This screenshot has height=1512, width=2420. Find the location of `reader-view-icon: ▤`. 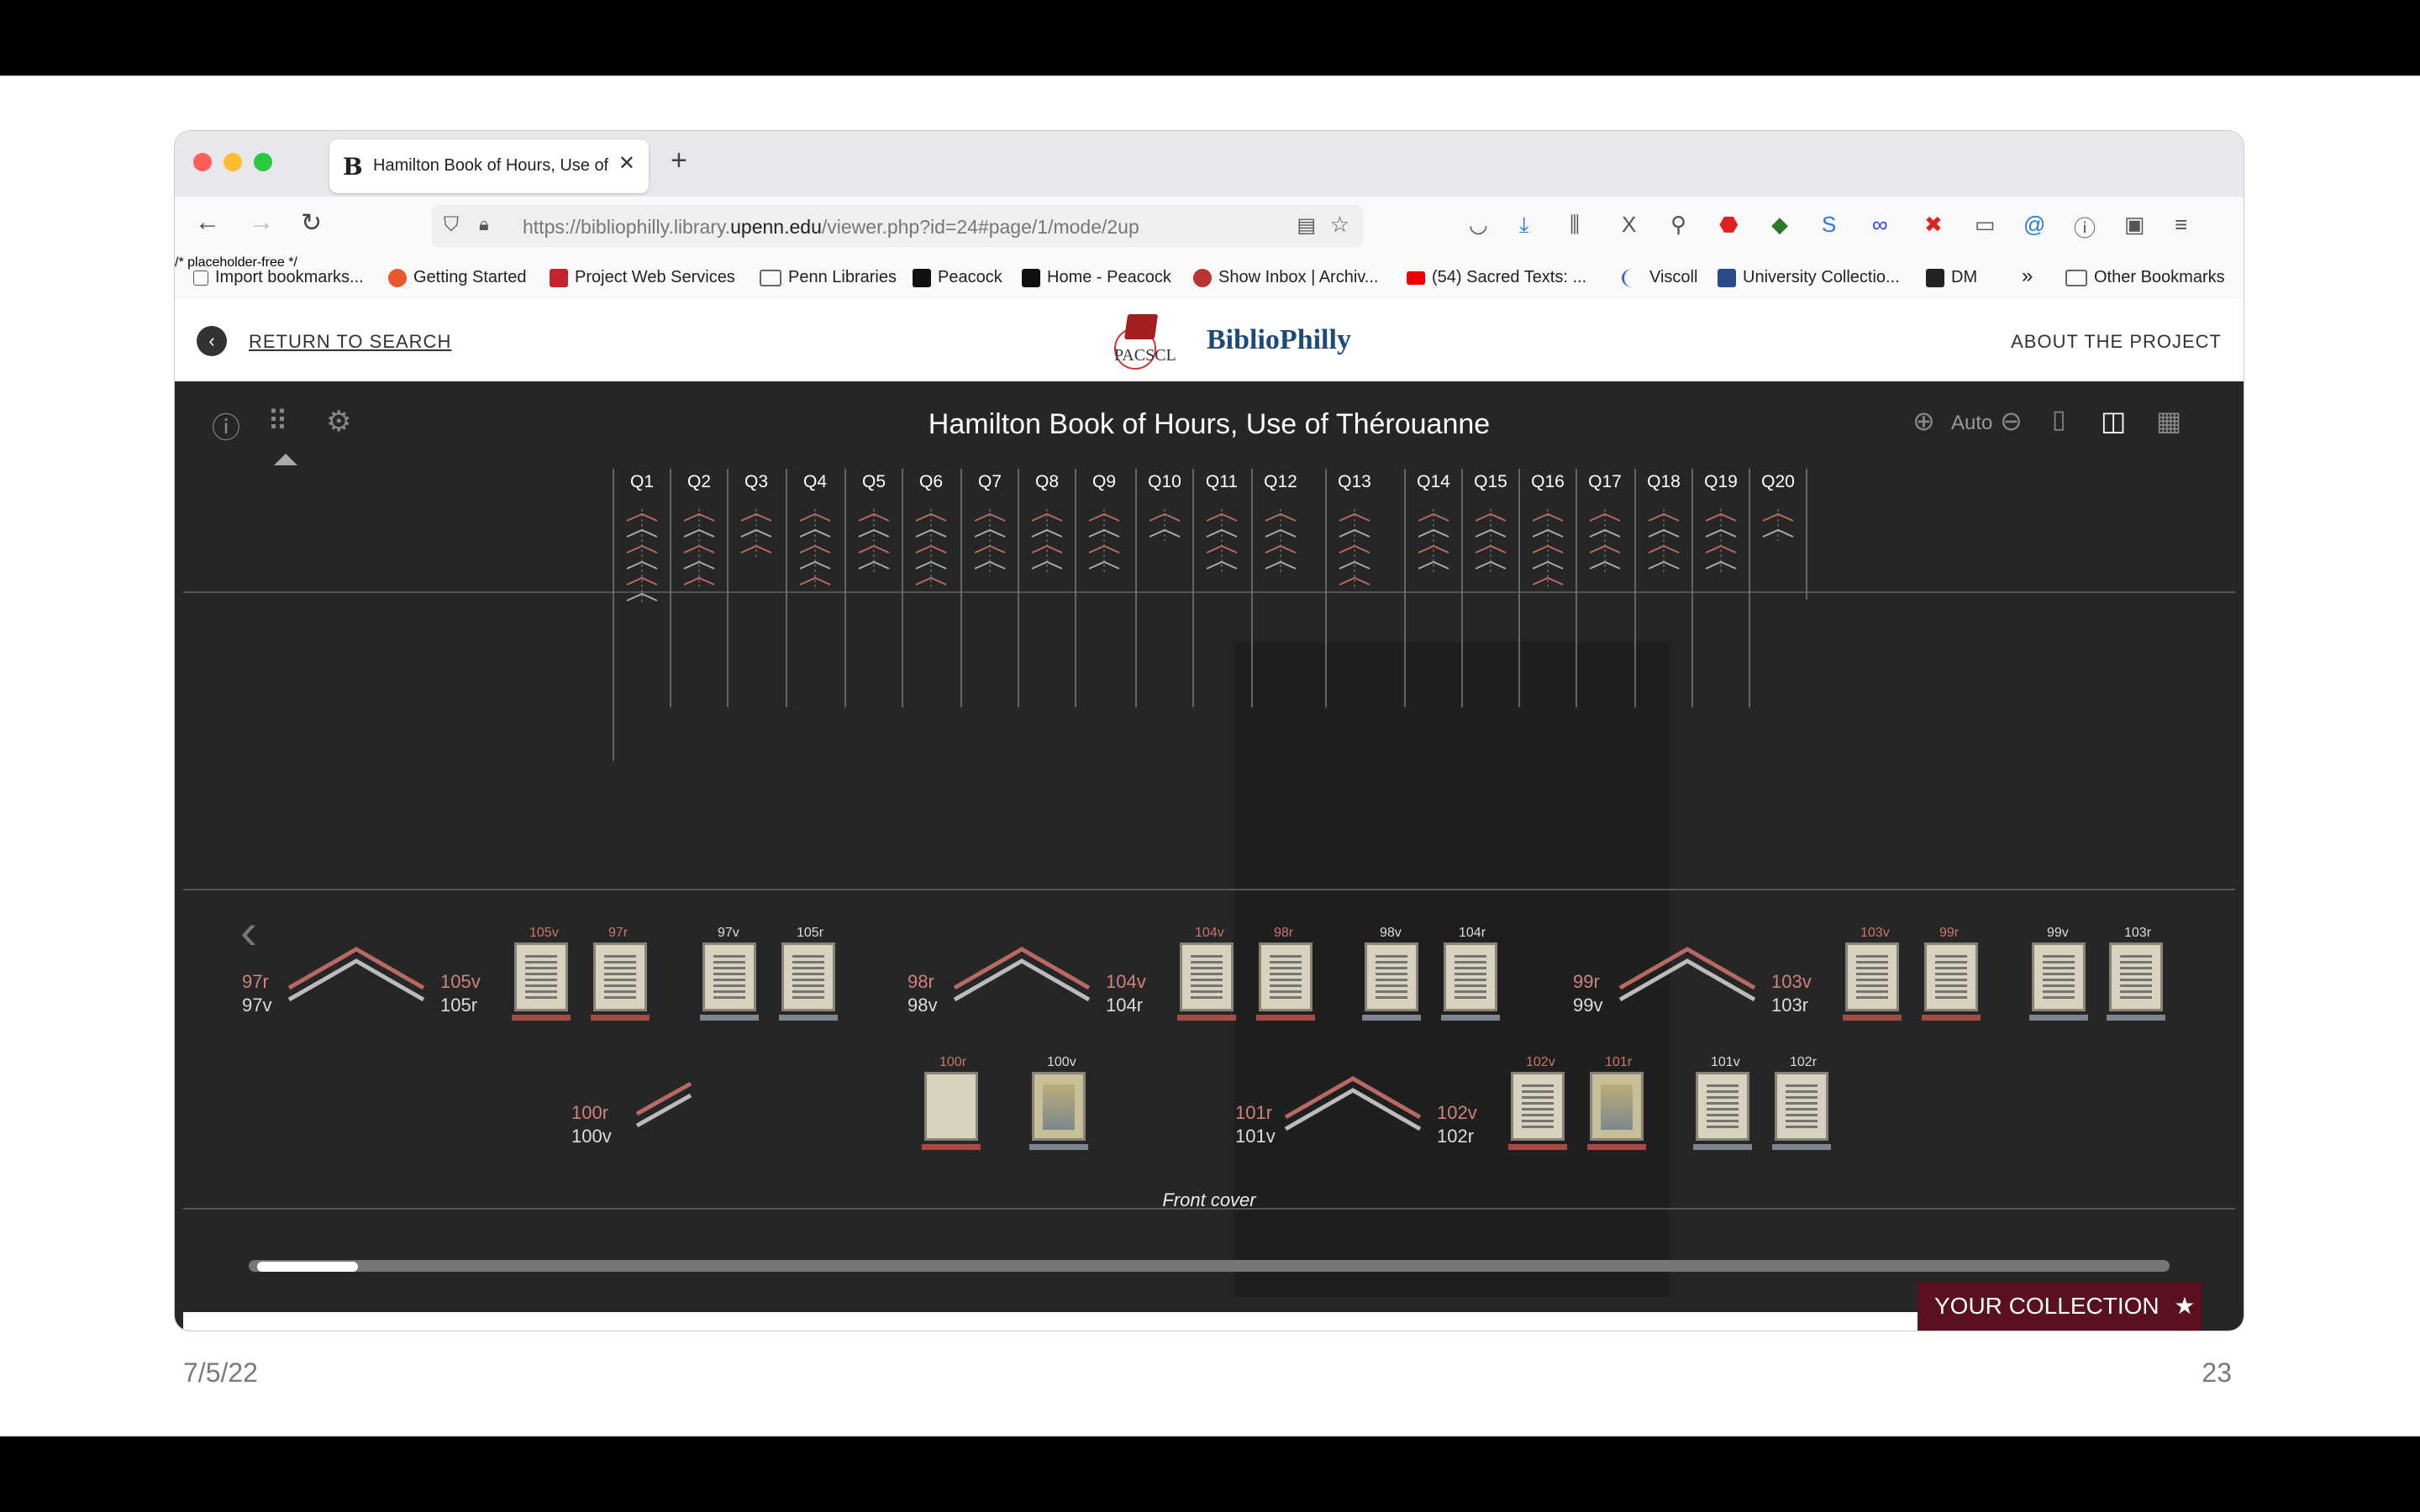

reader-view-icon: ▤ is located at coordinates (1306, 225).